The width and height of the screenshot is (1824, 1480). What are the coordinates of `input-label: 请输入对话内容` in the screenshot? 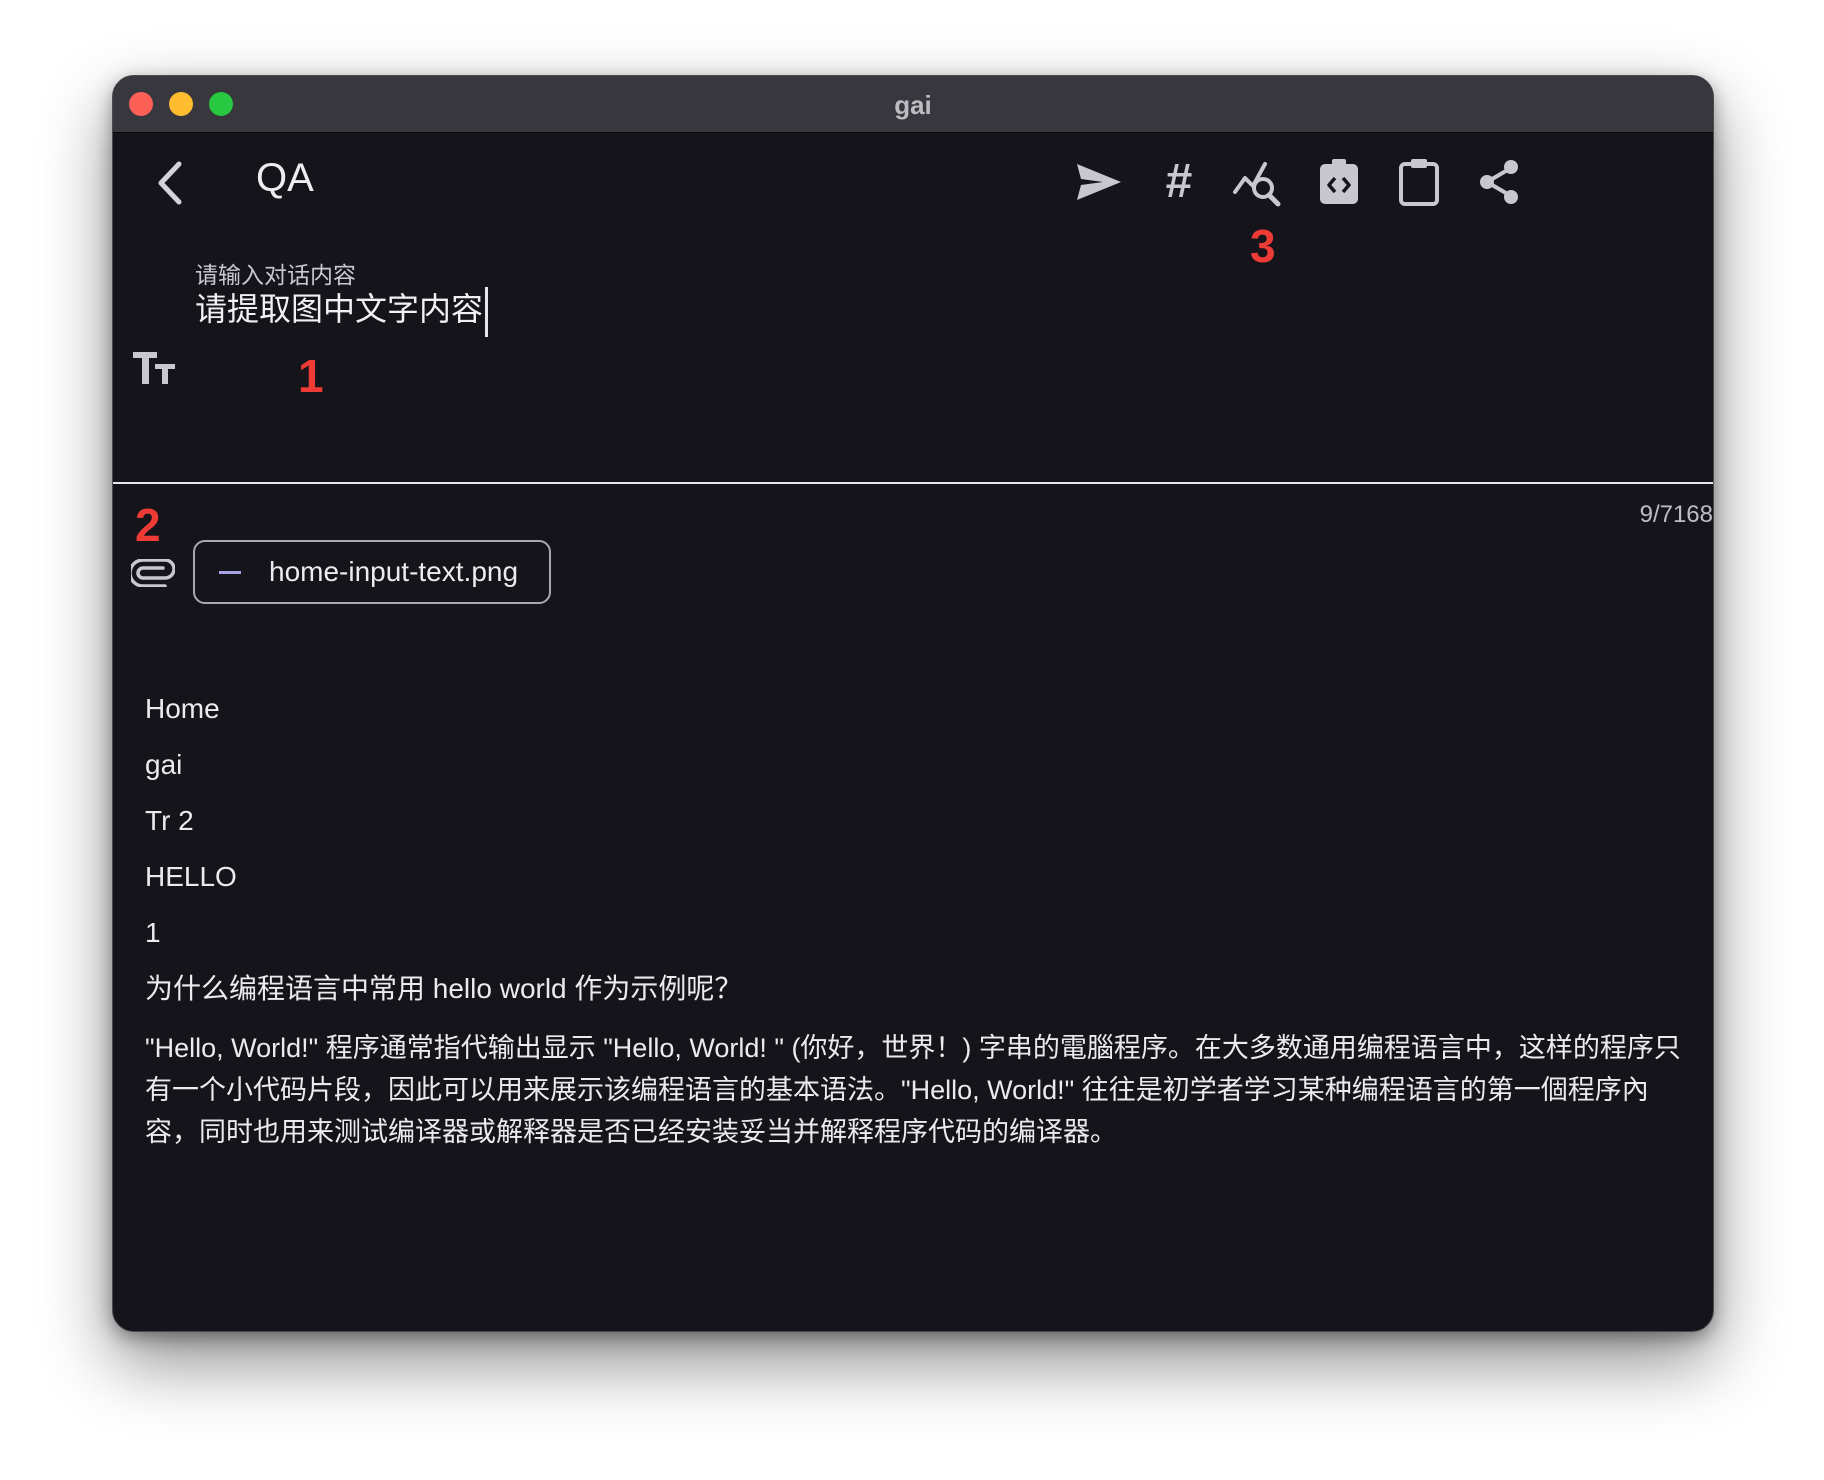 It's located at (275, 275).